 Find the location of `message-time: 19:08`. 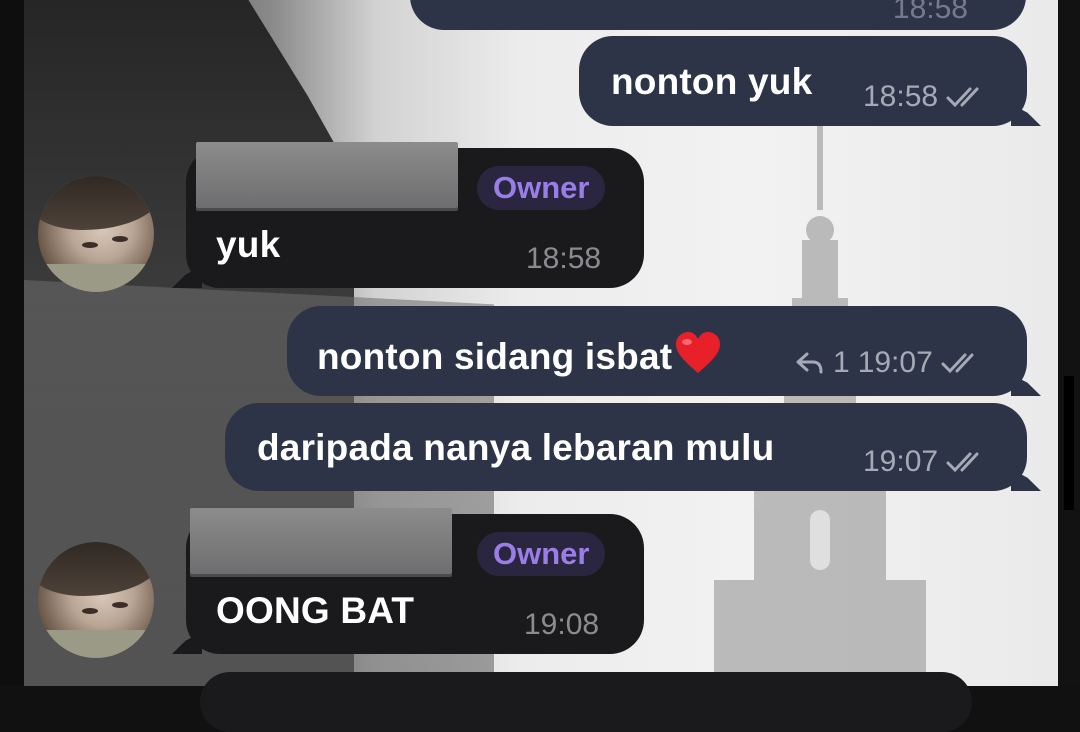

message-time: 19:08 is located at coordinates (562, 624).